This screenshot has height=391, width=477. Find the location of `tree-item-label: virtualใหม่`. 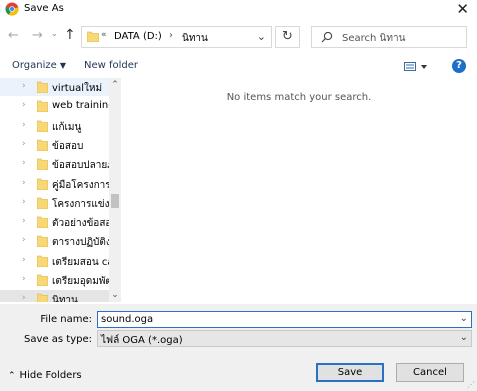

tree-item-label: virtualใหม่ is located at coordinates (77, 88).